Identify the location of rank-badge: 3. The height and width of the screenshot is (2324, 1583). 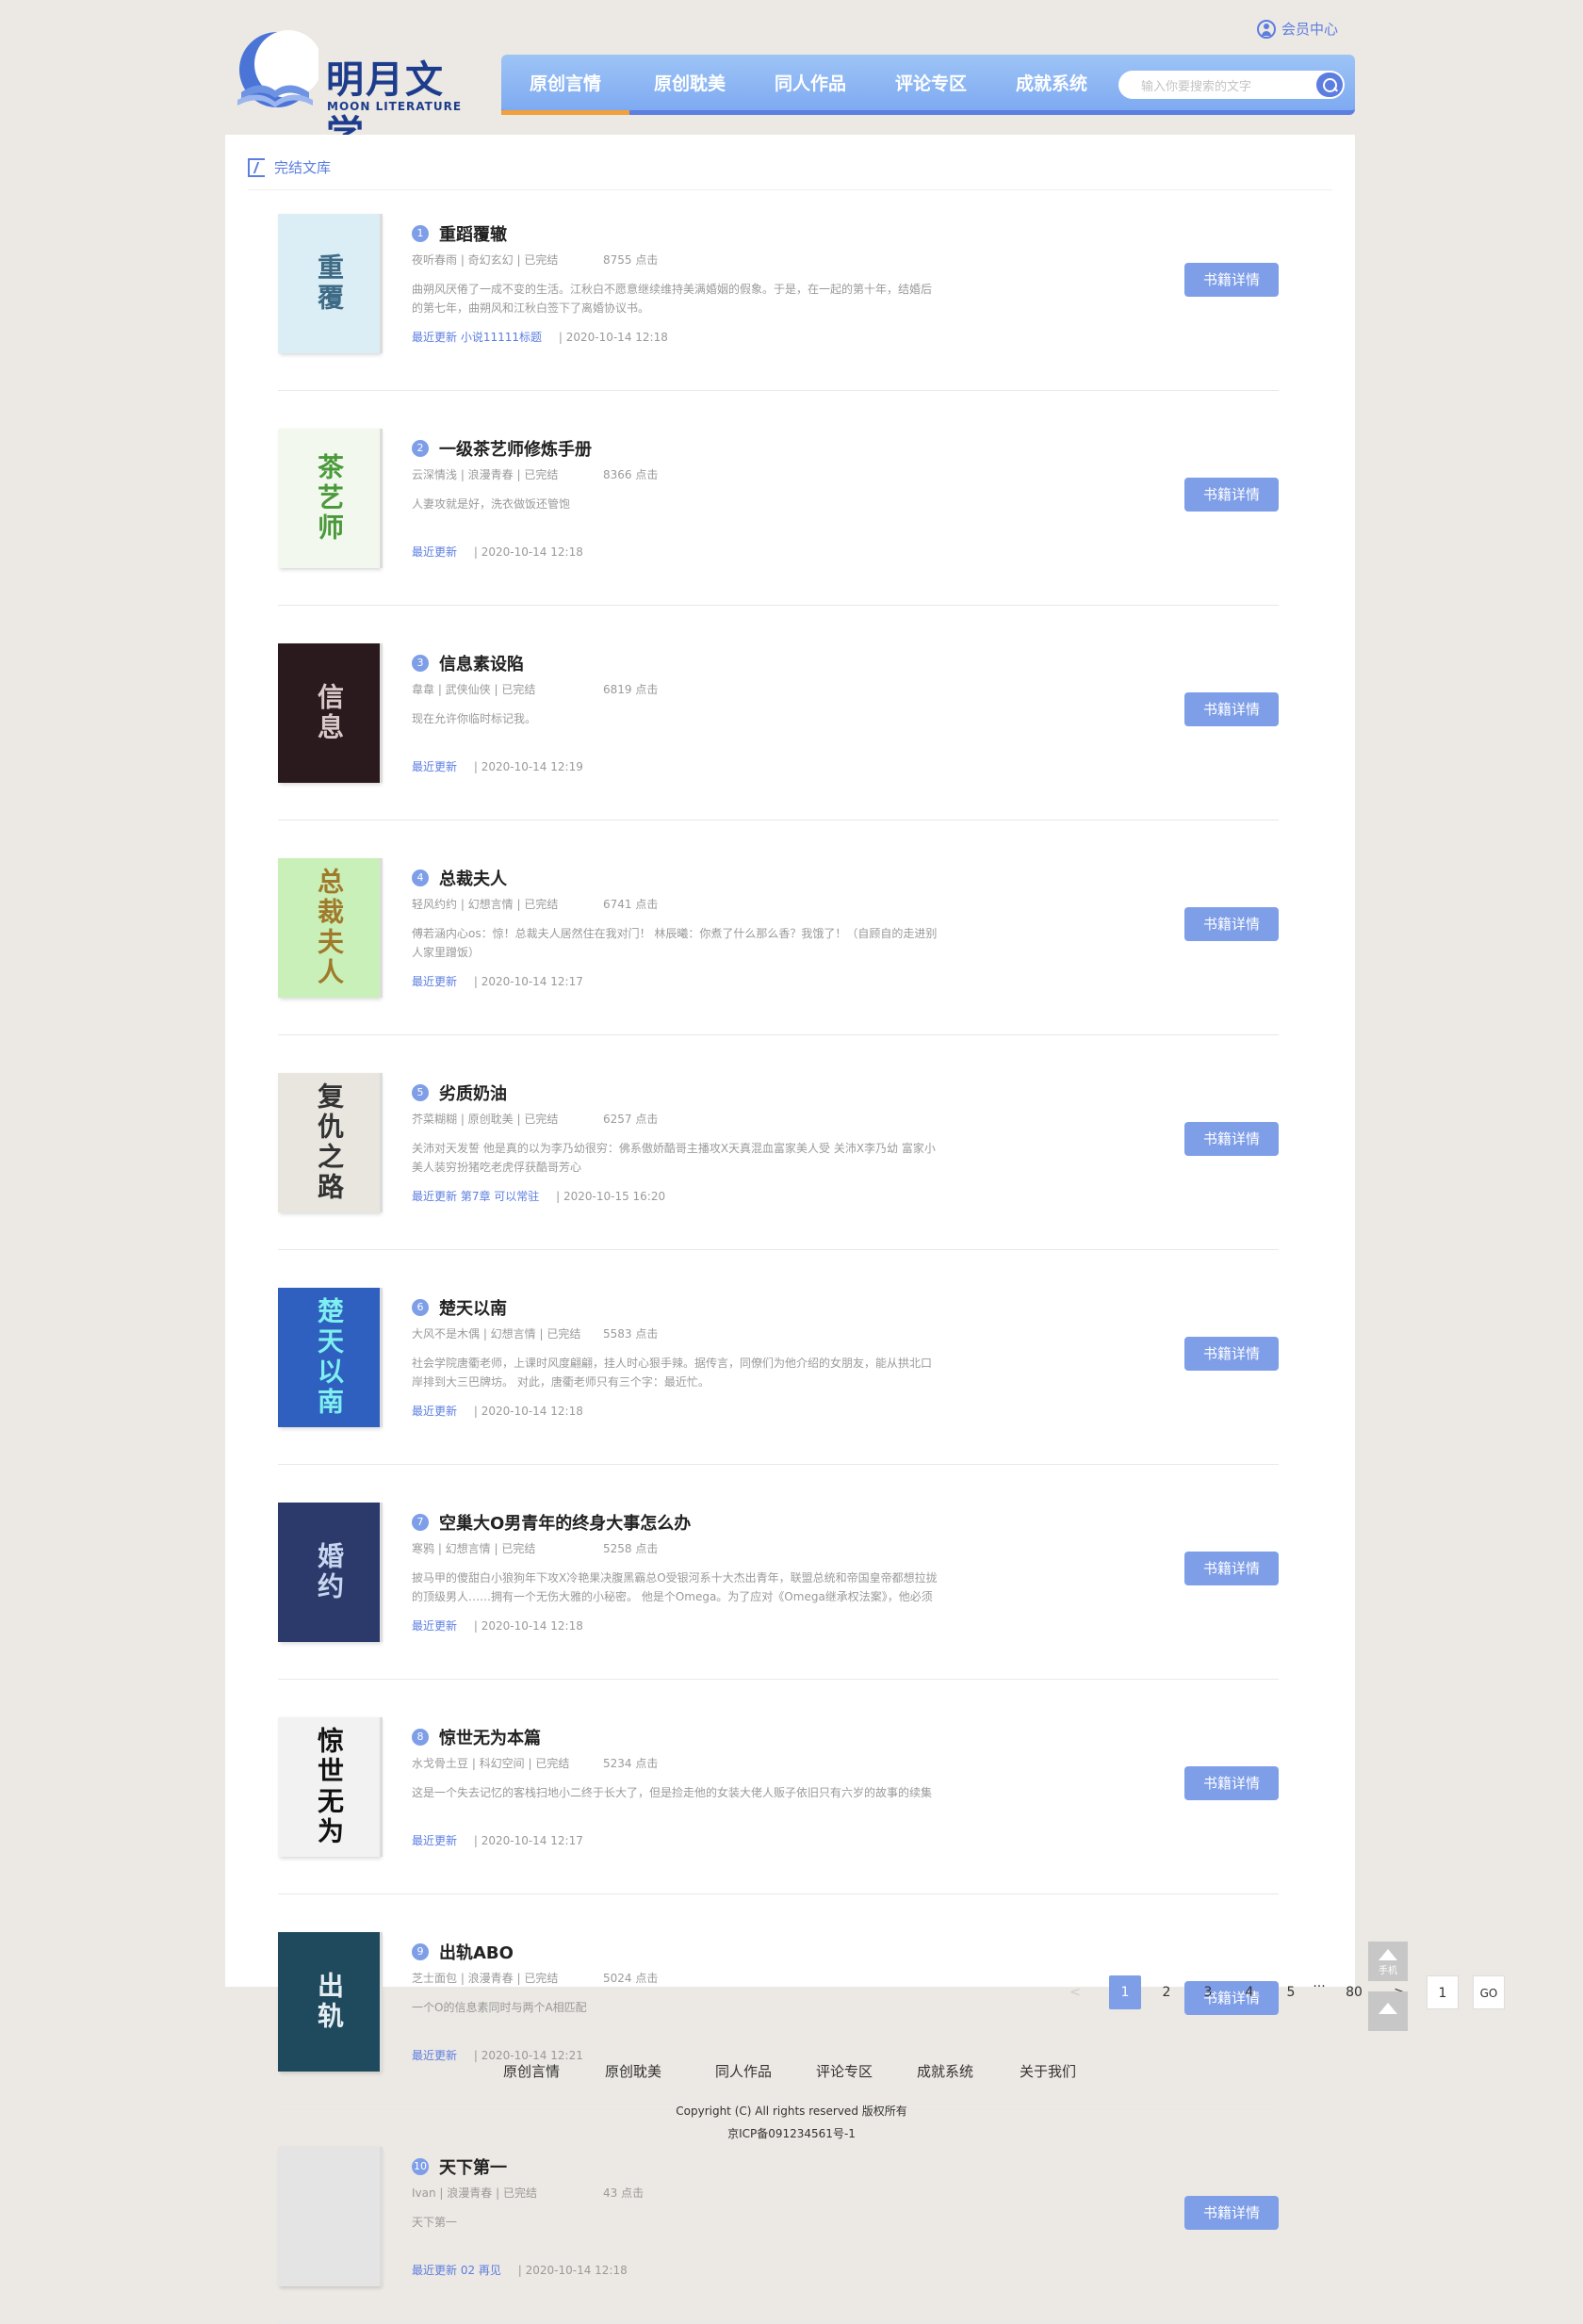
(421, 663).